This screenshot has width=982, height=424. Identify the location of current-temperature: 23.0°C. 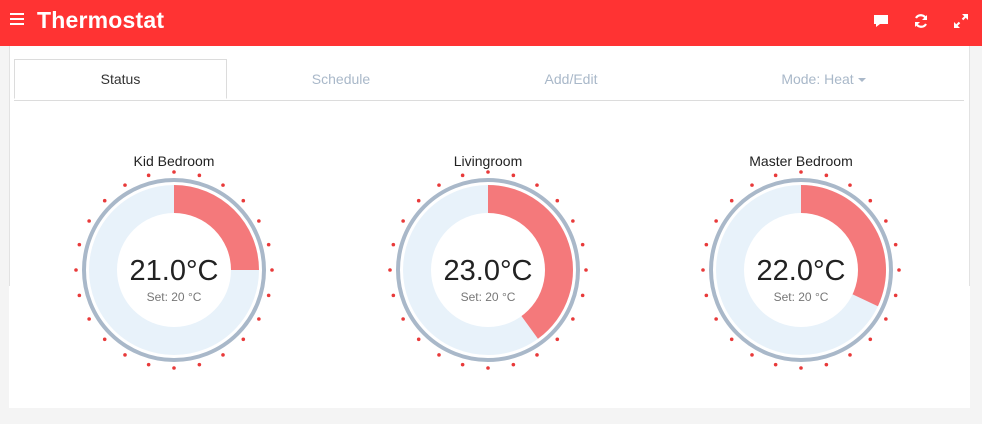
(488, 271).